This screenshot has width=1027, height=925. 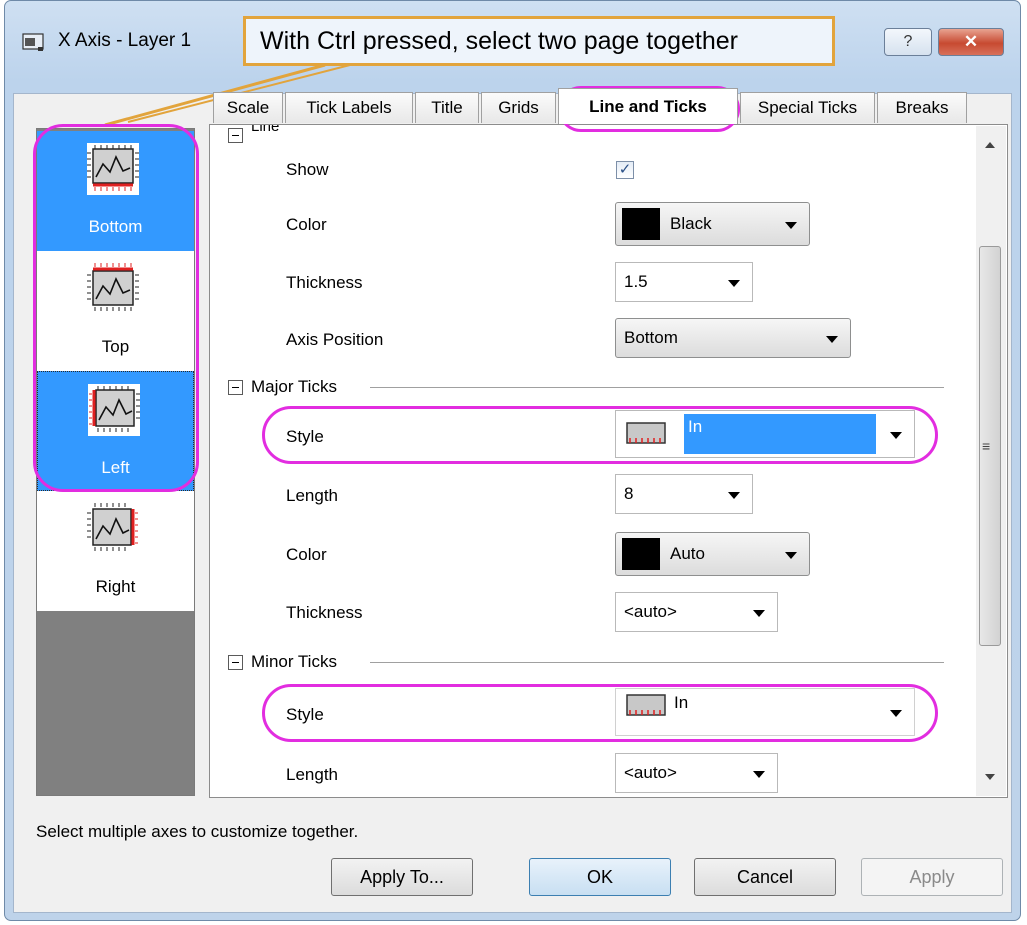 I want to click on axis-item-label: Top, so click(x=115, y=346).